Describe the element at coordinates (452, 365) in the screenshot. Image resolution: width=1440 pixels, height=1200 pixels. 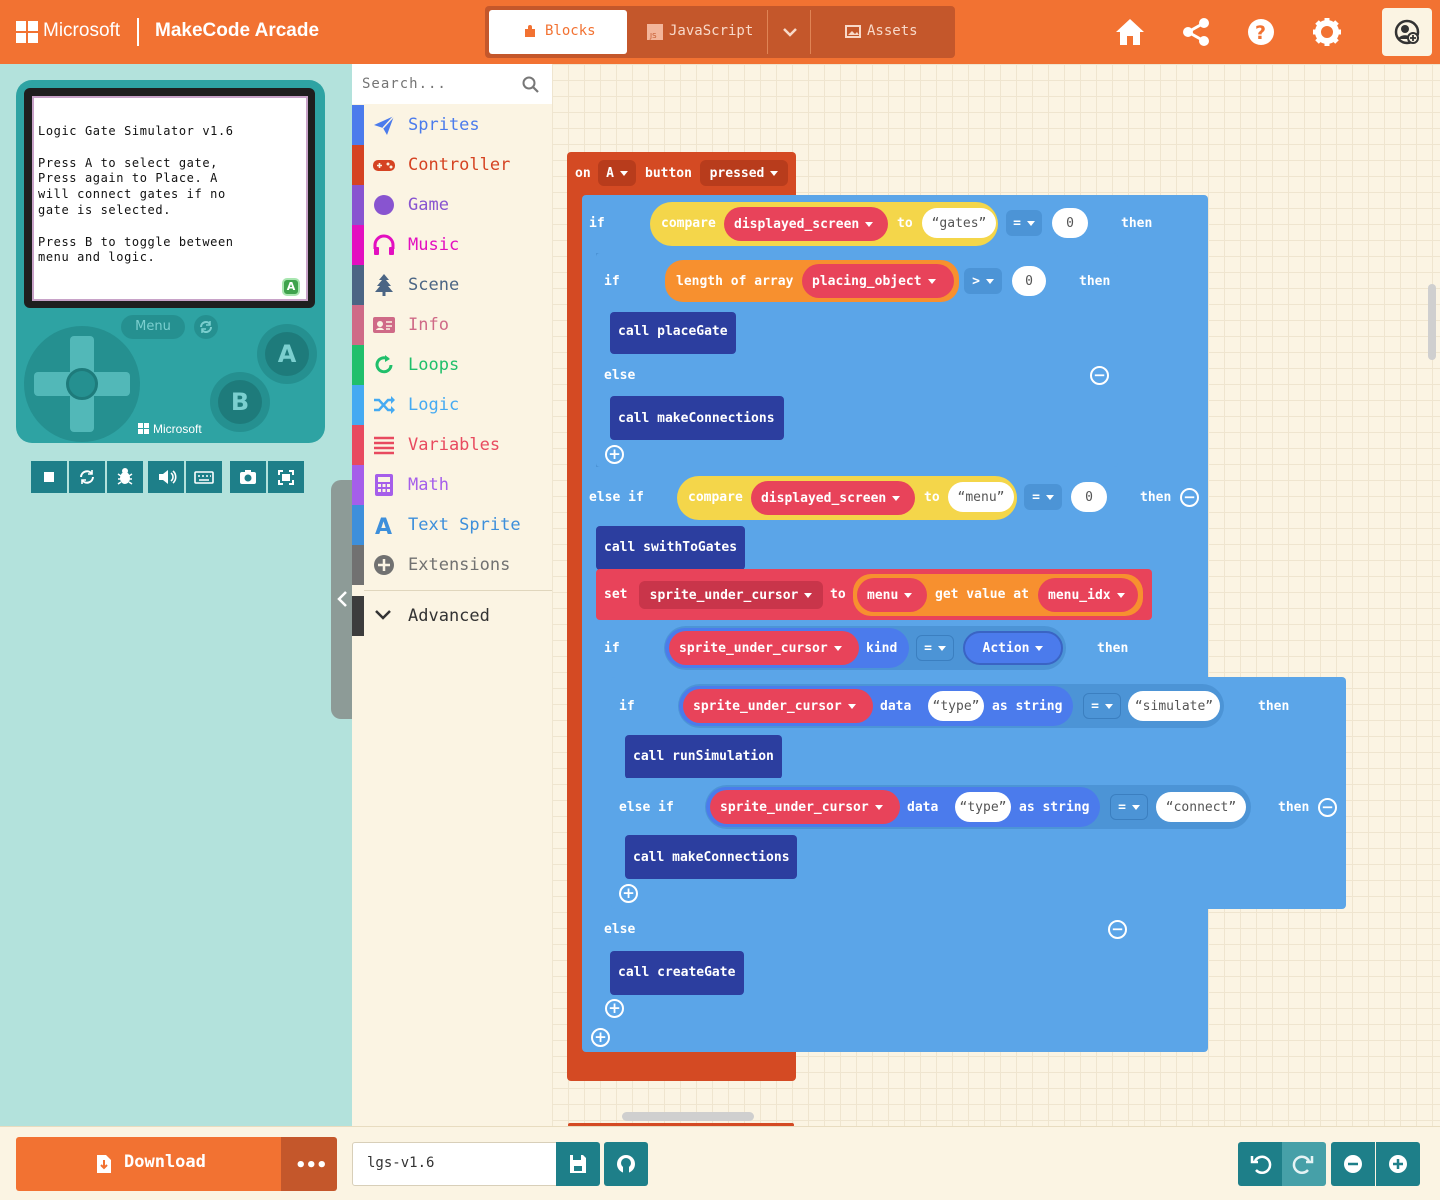
I see `category-loops: Loops` at that location.